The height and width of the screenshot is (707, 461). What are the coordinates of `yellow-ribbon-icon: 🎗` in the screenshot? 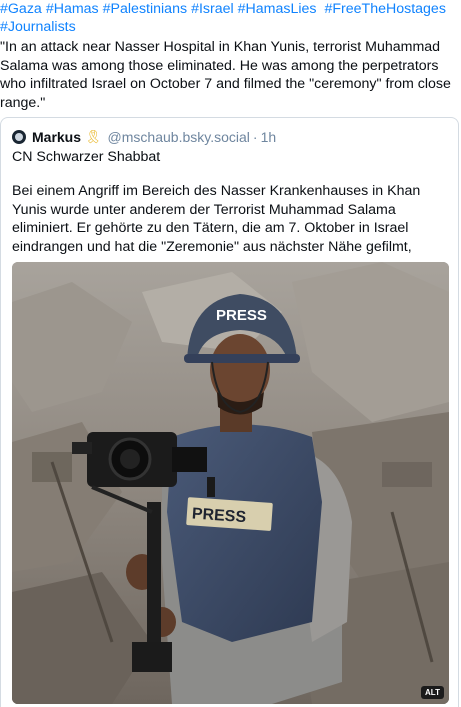 It's located at (93, 136).